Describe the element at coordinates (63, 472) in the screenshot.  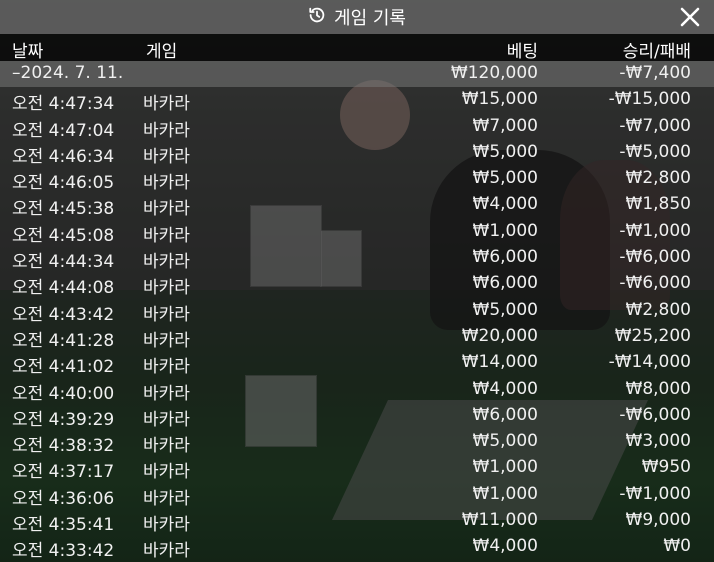
I see `row-time: 오전 4:37:17` at that location.